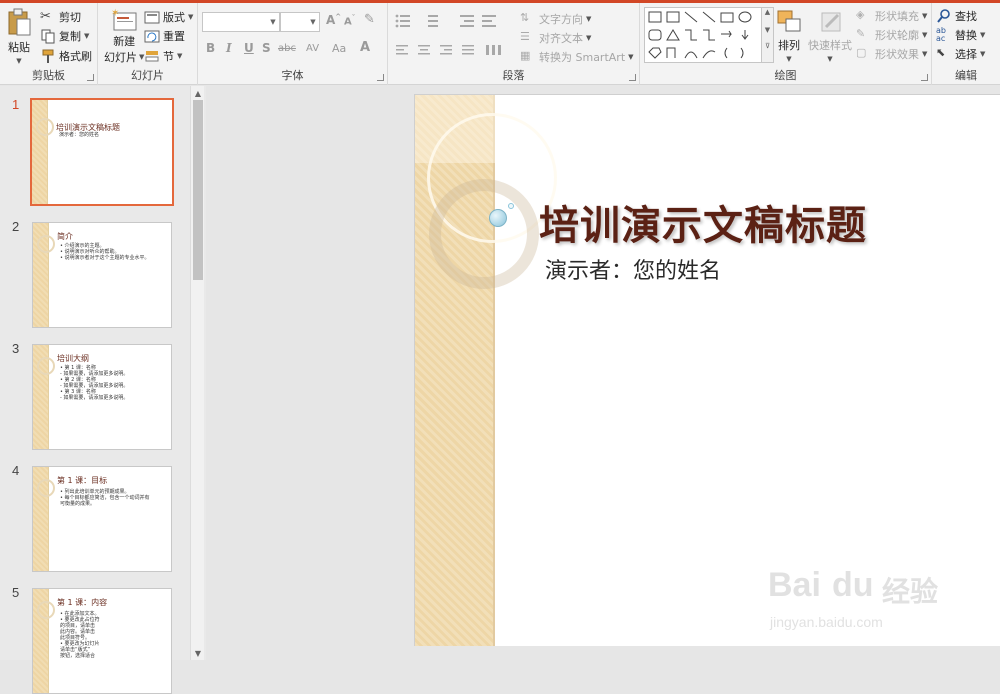  I want to click on shape-outline-button: ✎ 形状轮廓 ▼, so click(891, 35).